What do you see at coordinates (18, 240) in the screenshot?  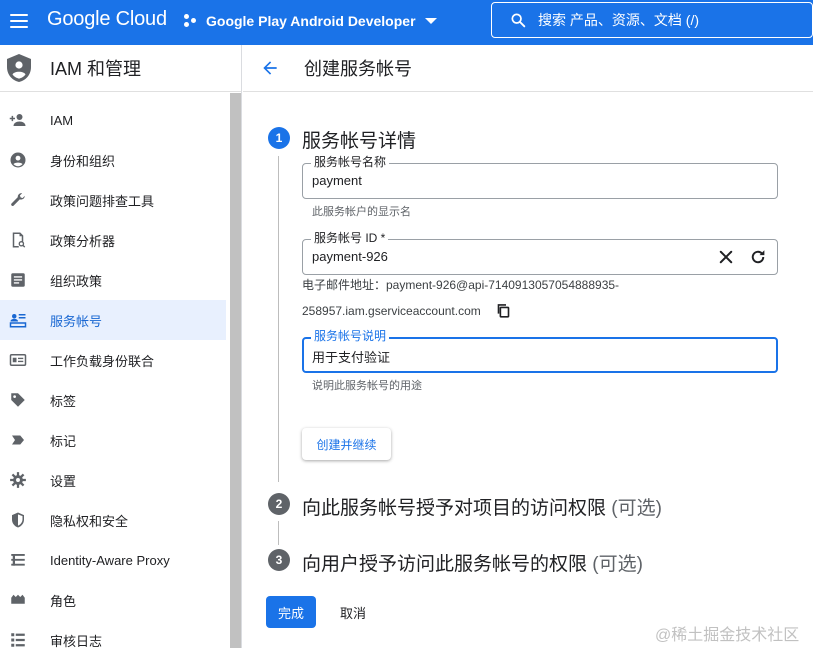 I see `policy-analyzer-icon` at bounding box center [18, 240].